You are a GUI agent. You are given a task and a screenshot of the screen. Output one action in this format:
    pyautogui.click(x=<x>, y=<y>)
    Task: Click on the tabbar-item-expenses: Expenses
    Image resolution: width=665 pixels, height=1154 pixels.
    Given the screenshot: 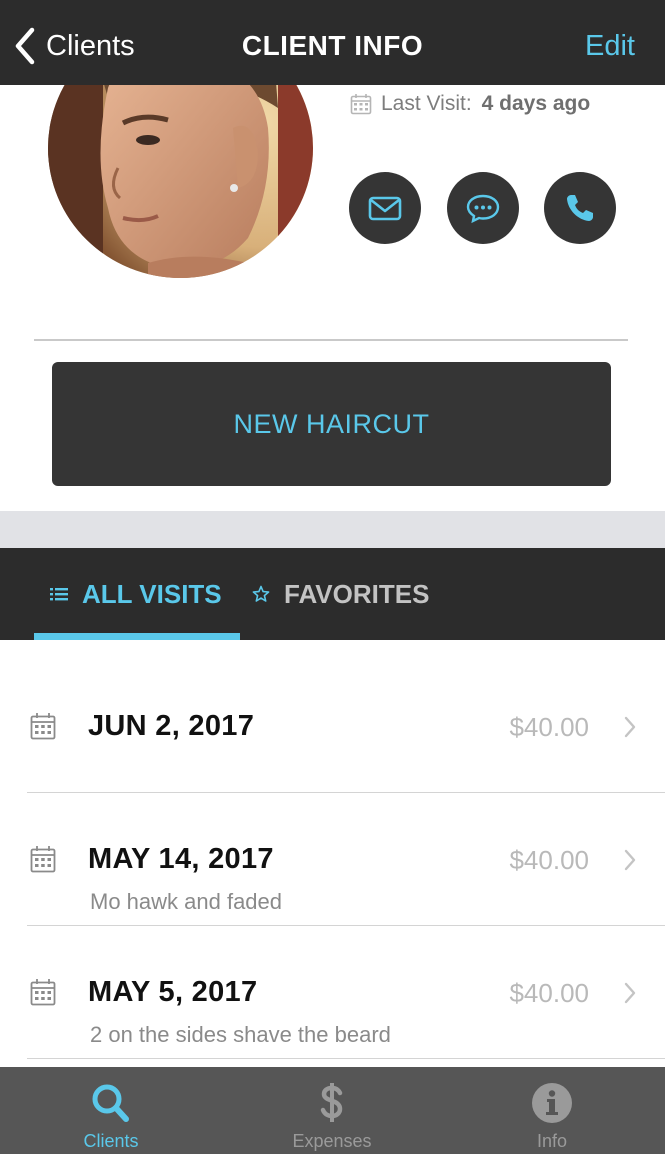 What is the action you would take?
    pyautogui.click(x=332, y=1110)
    